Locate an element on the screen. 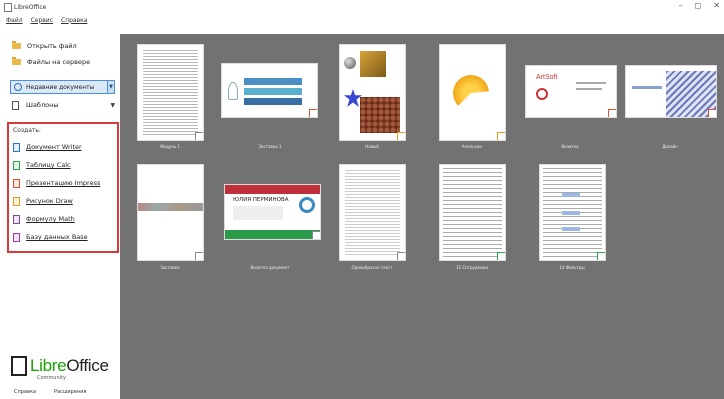  document-text-preview is located at coordinates (170, 92).